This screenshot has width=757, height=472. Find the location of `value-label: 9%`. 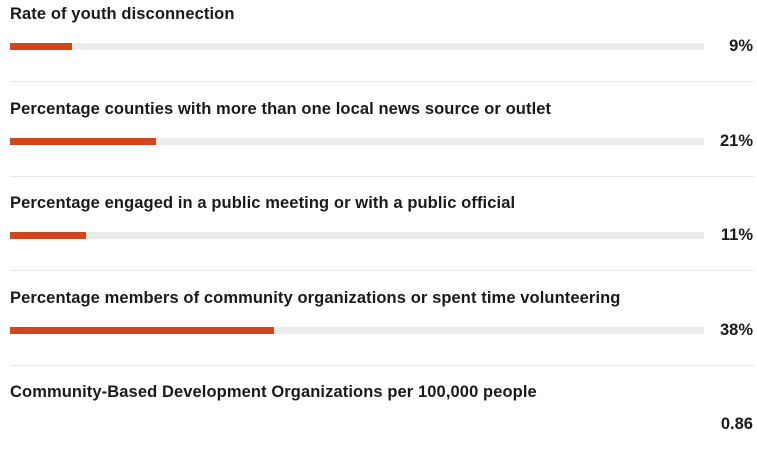

value-label: 9% is located at coordinates (741, 46).